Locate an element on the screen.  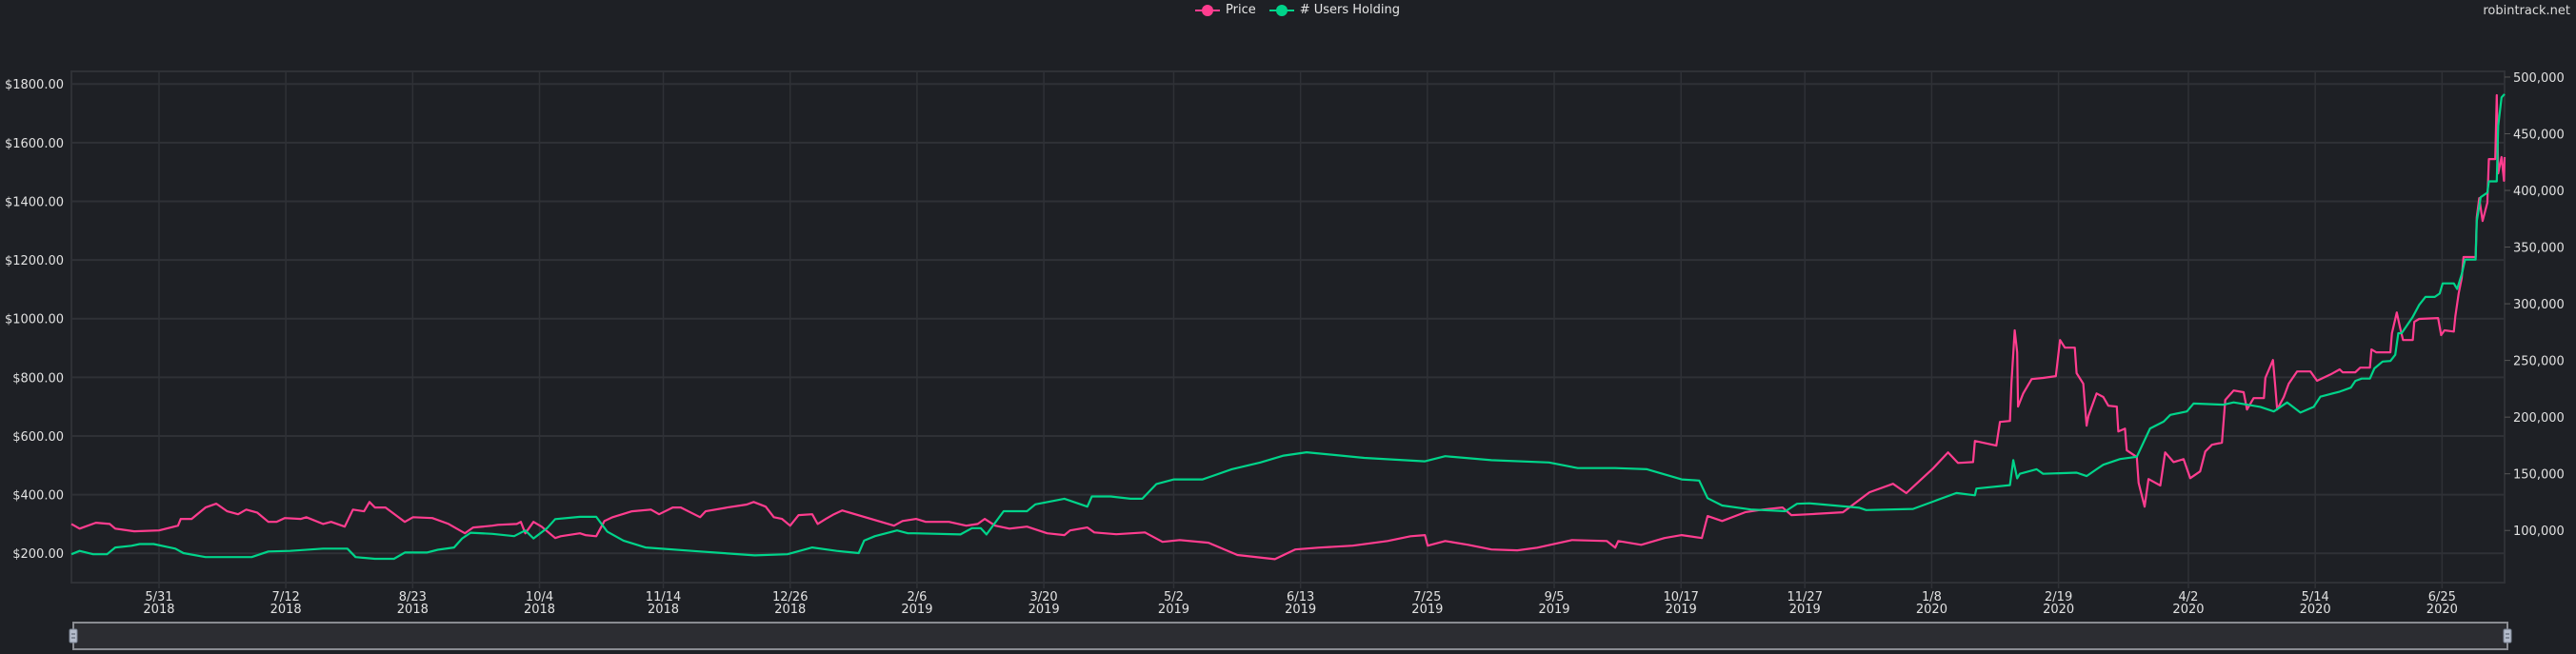
navigator-right-handle is located at coordinates (2507, 636).